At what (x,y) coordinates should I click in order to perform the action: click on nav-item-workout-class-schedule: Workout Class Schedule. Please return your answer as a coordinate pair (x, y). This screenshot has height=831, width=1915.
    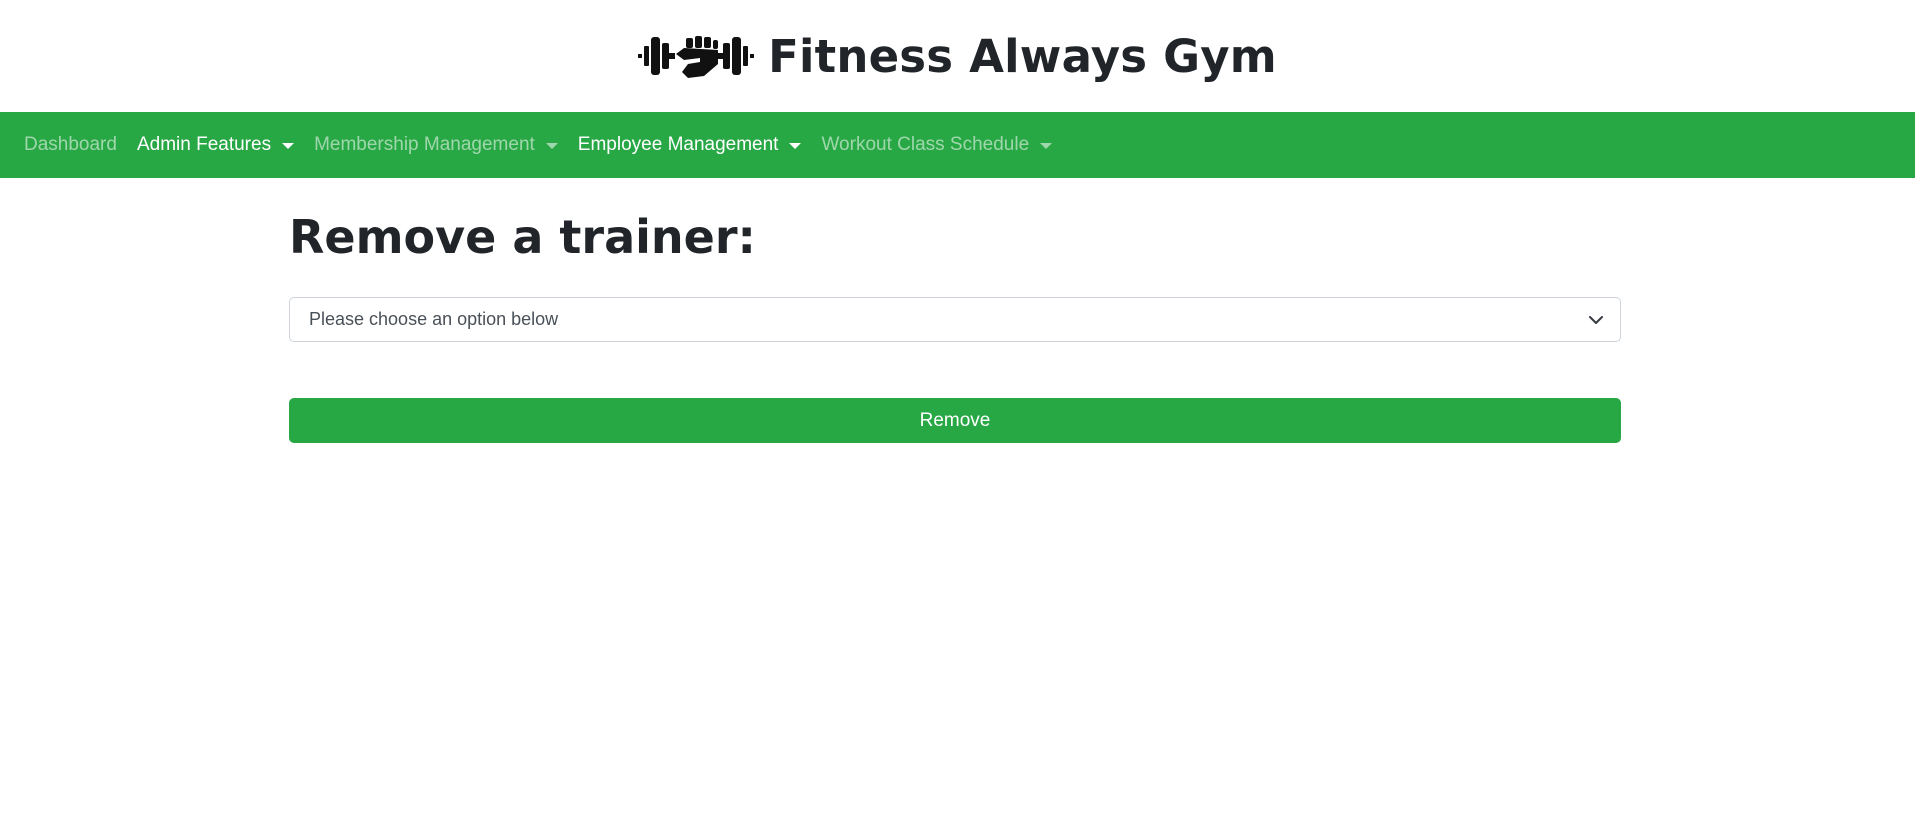
    Looking at the image, I should click on (937, 145).